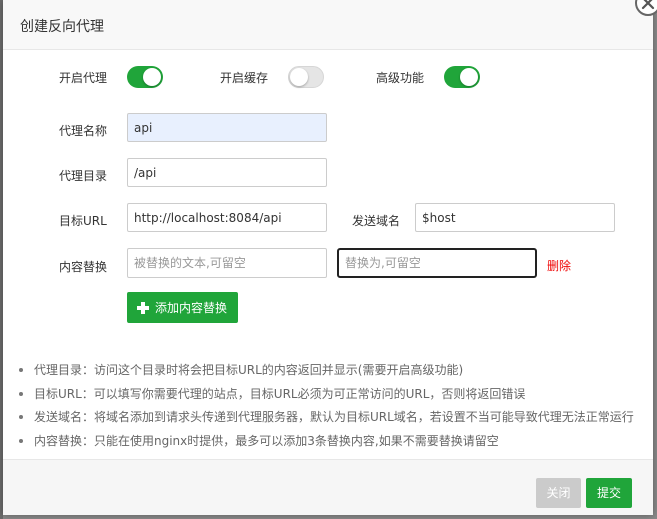  I want to click on dialog-header: 创建反向代理, so click(328, 25).